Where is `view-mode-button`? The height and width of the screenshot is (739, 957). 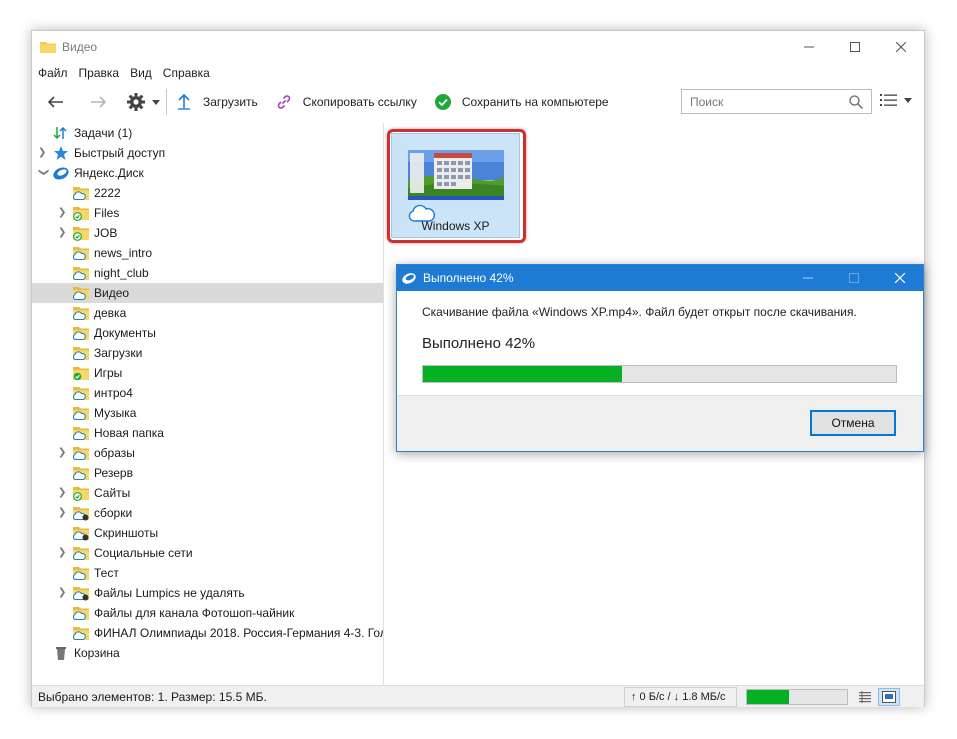
view-mode-button is located at coordinates (896, 100).